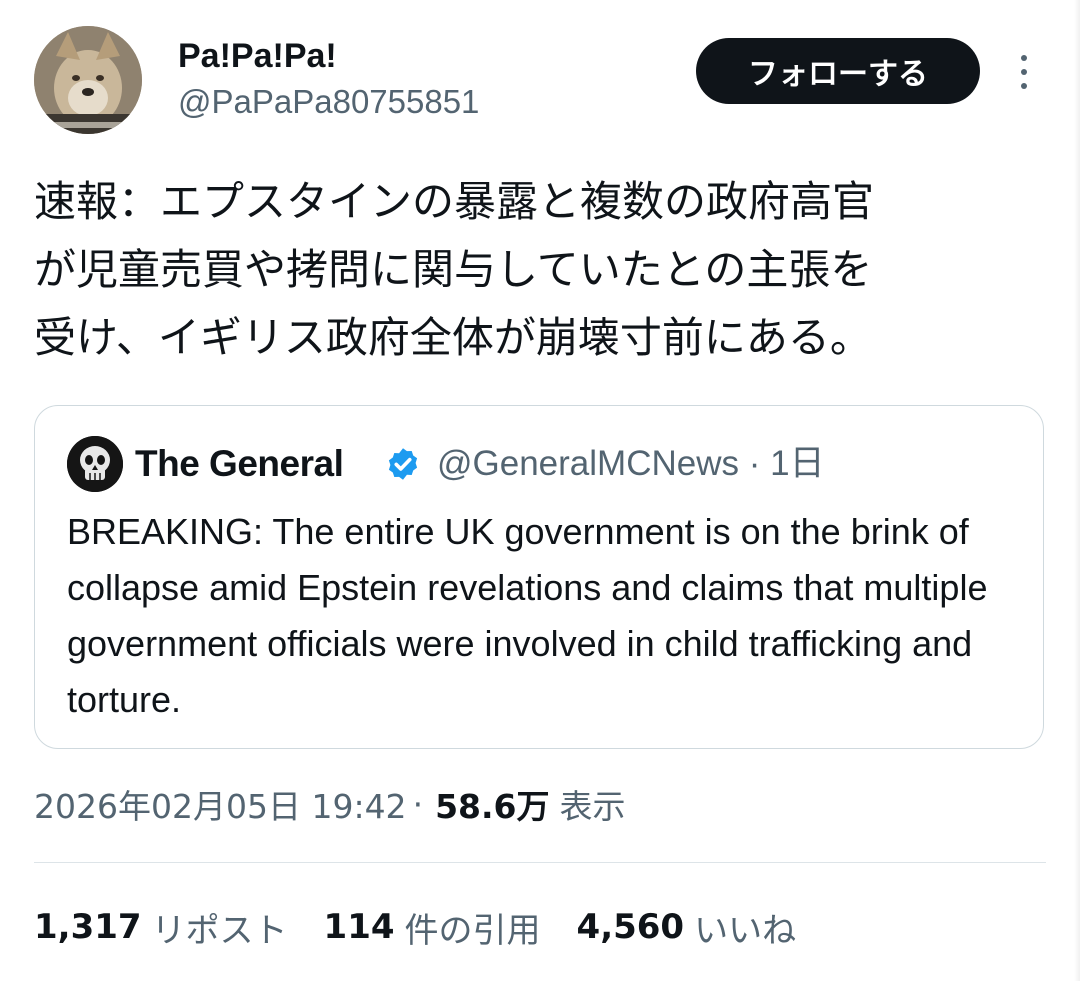  I want to click on likes-count: 4,560, so click(630, 927).